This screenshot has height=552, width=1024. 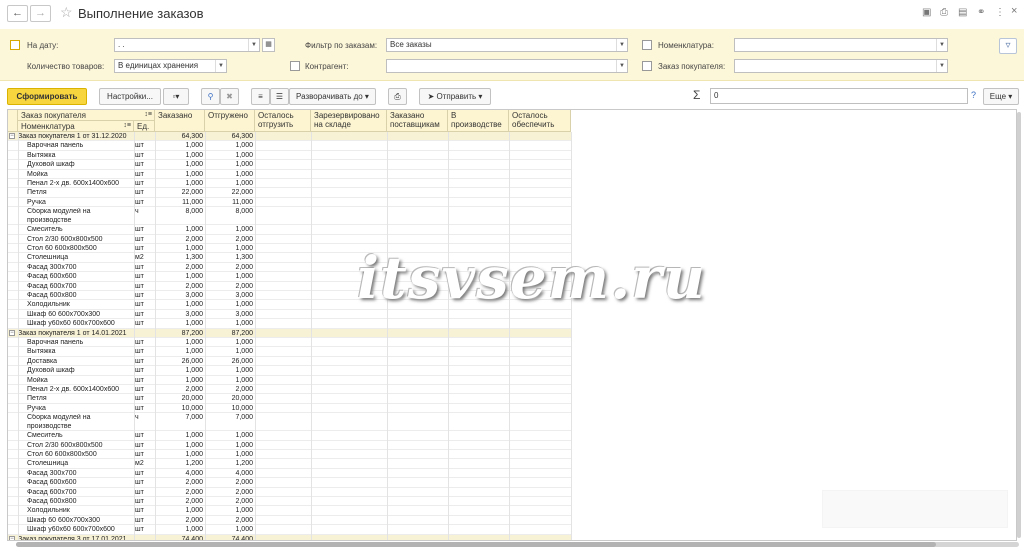 What do you see at coordinates (540, 121) in the screenshot?
I see `header-to-provide: Осталось обеспечить` at bounding box center [540, 121].